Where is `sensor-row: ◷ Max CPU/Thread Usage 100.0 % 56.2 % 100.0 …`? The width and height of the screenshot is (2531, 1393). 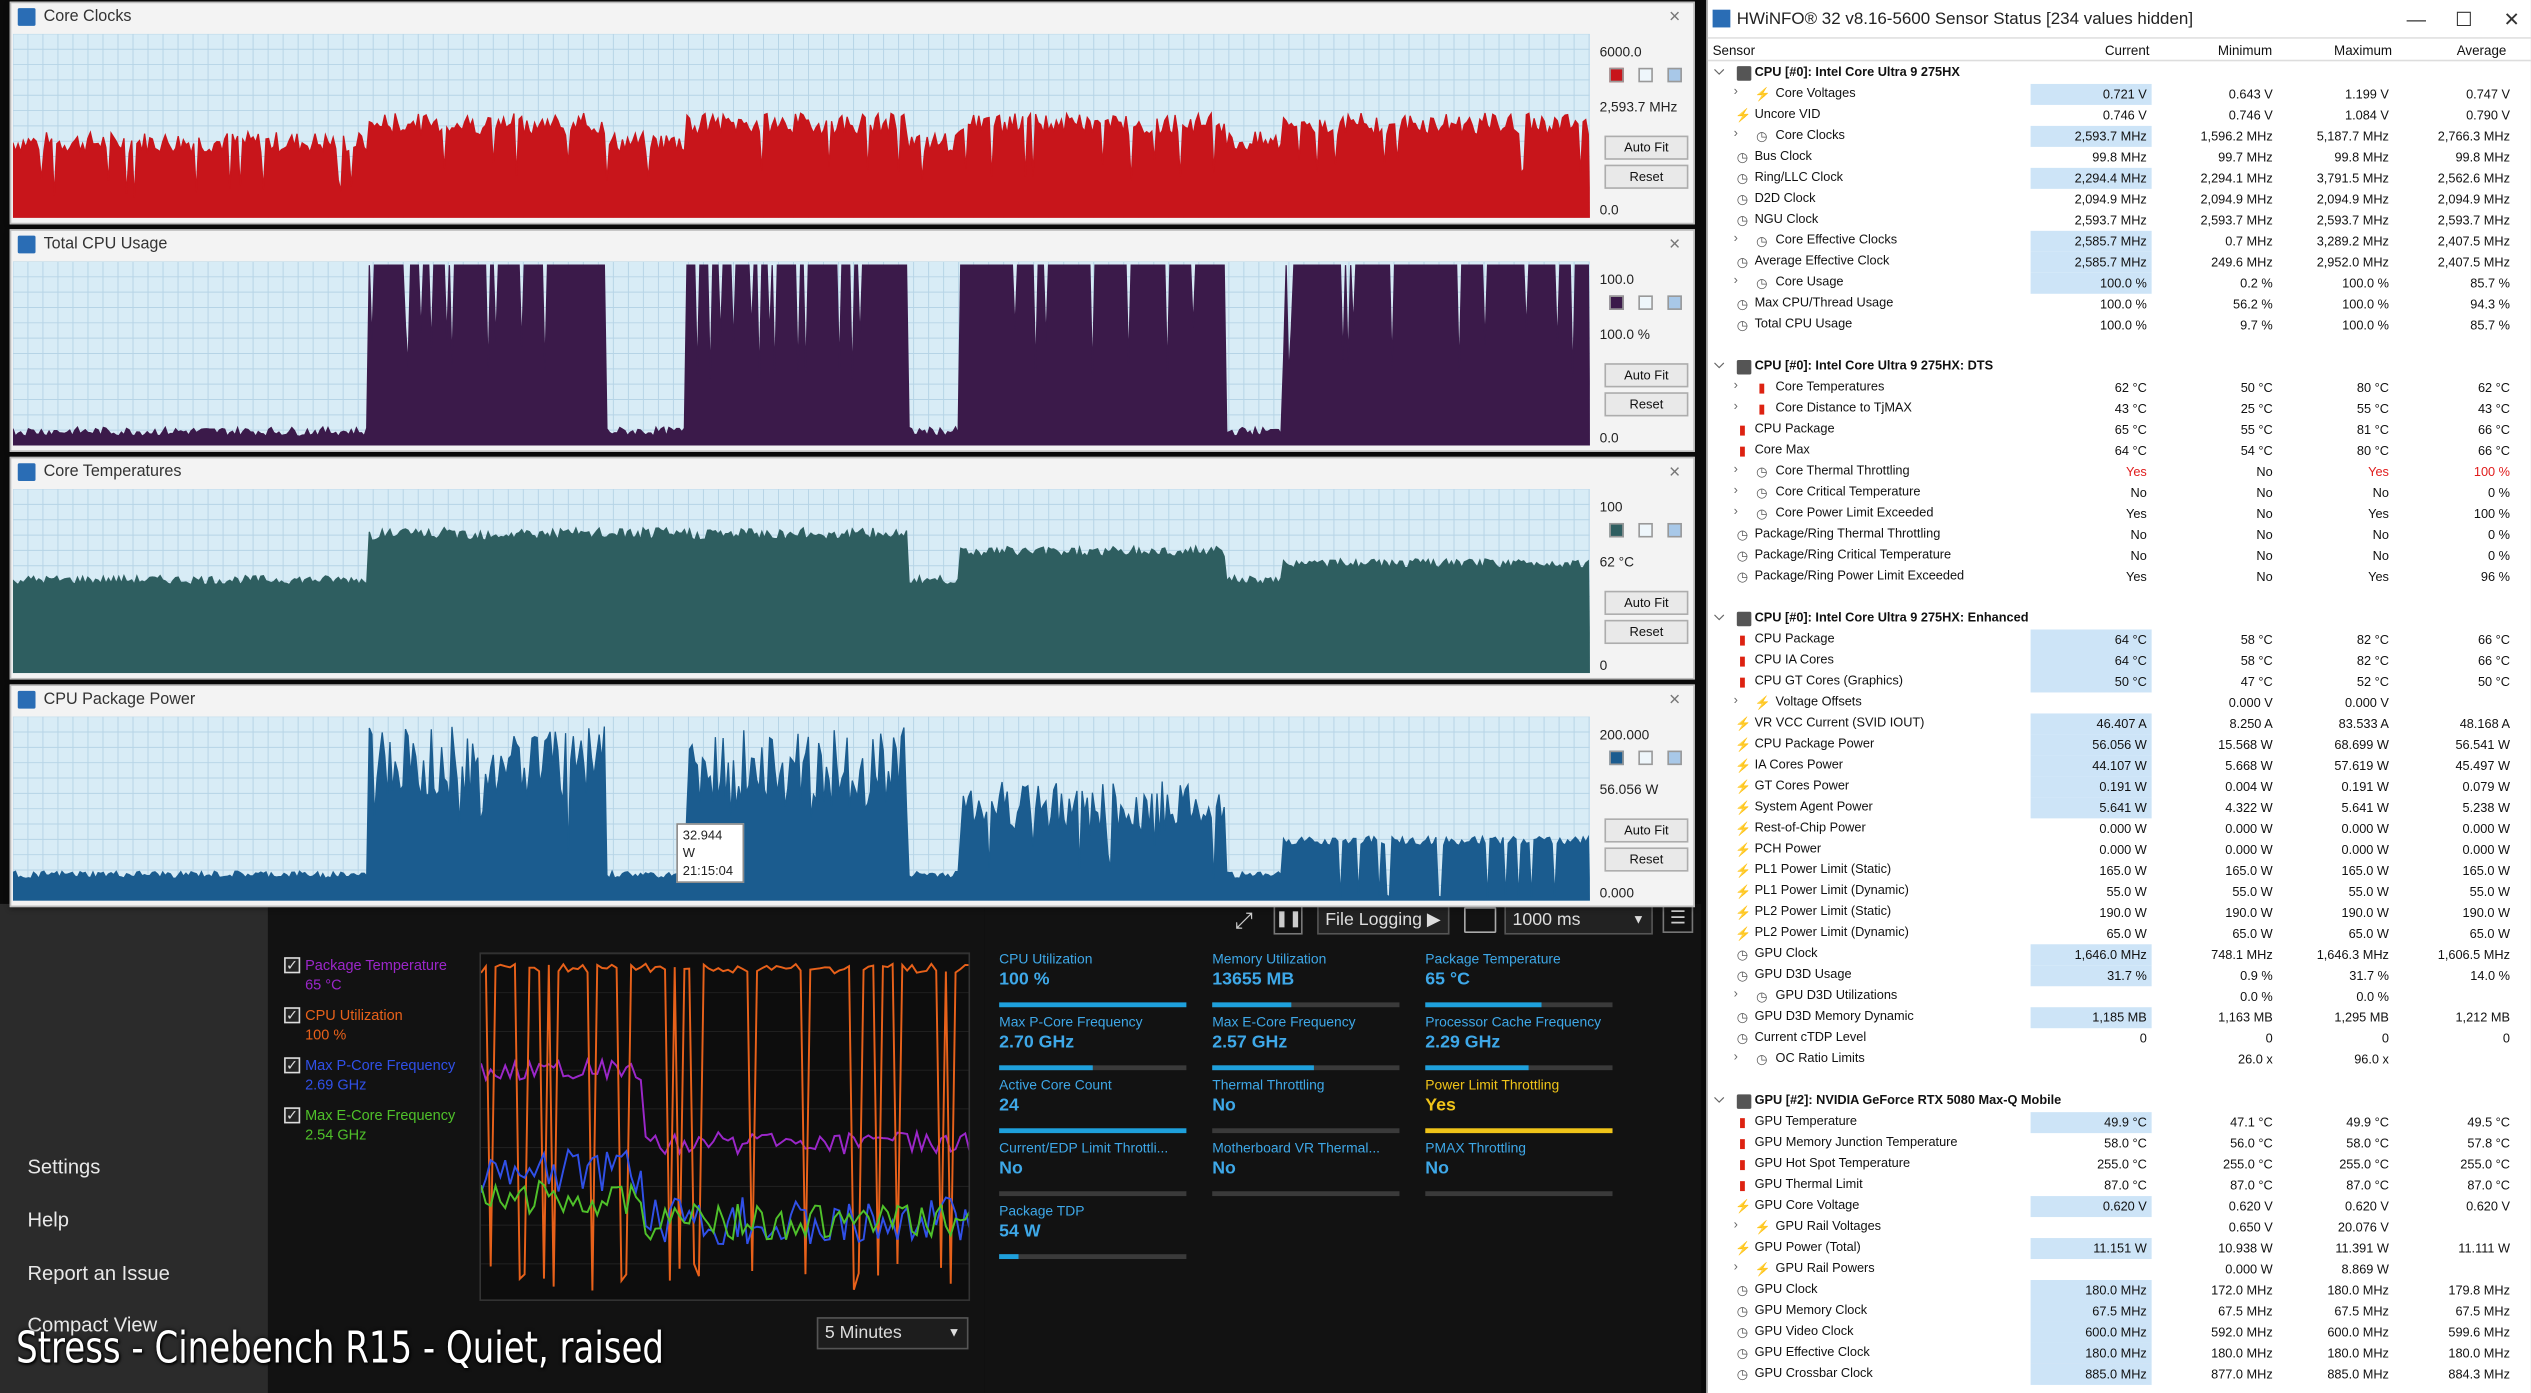 sensor-row: ◷ Max CPU/Thread Usage 100.0 % 56.2 % 100.0 … is located at coordinates (2119, 304).